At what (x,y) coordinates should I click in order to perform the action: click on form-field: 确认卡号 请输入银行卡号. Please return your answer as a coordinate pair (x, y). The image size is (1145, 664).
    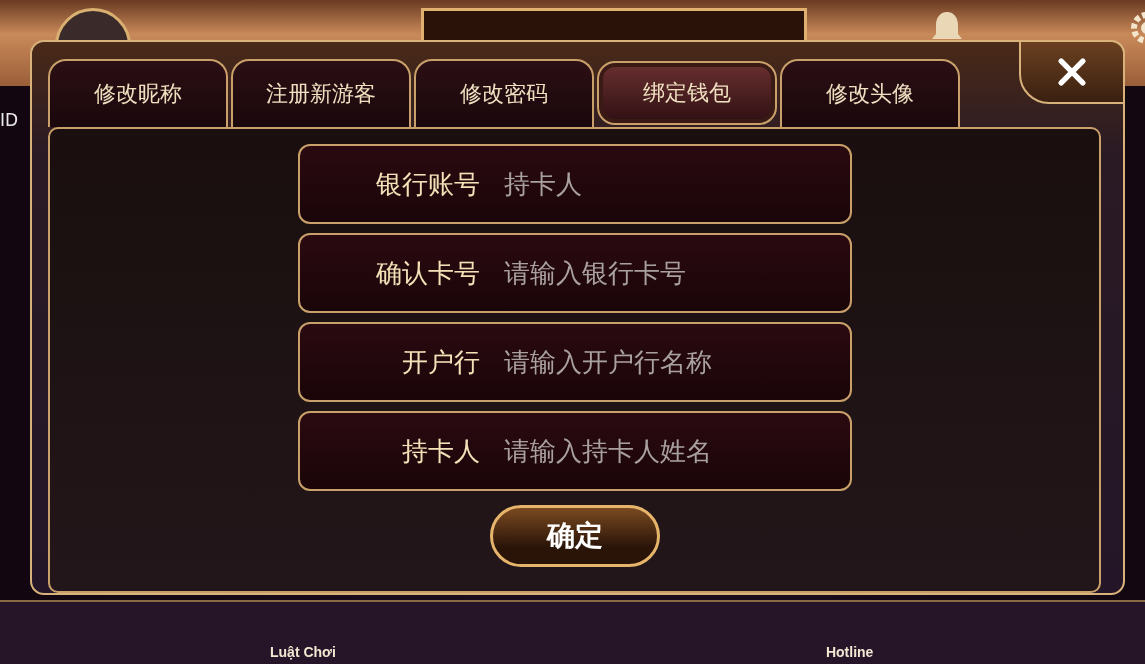
    Looking at the image, I should click on (574, 273).